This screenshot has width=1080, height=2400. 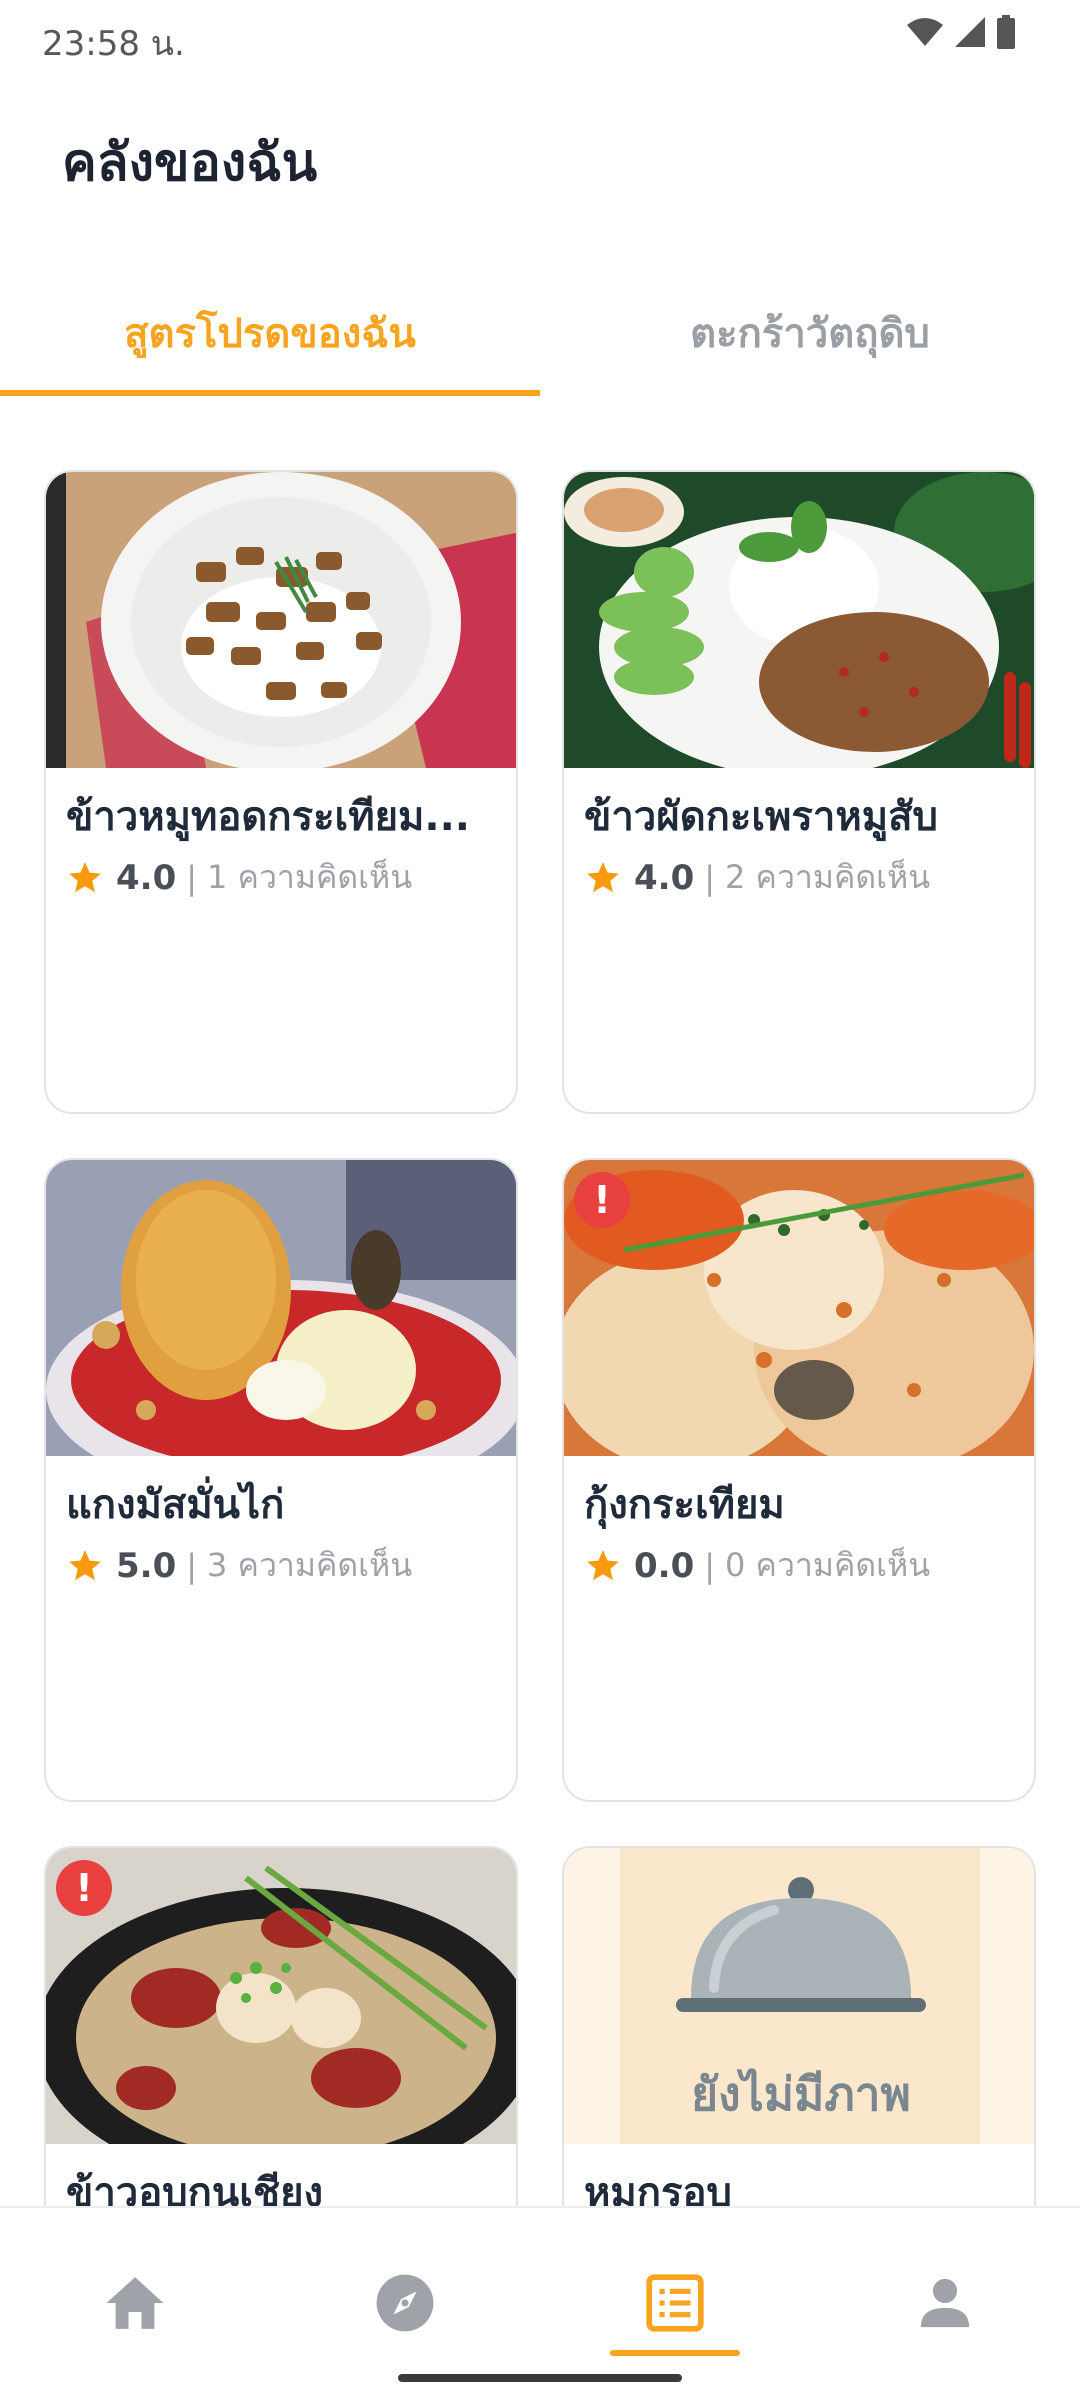 I want to click on recipe-title: กุ้งกระเทียม, so click(x=684, y=1505).